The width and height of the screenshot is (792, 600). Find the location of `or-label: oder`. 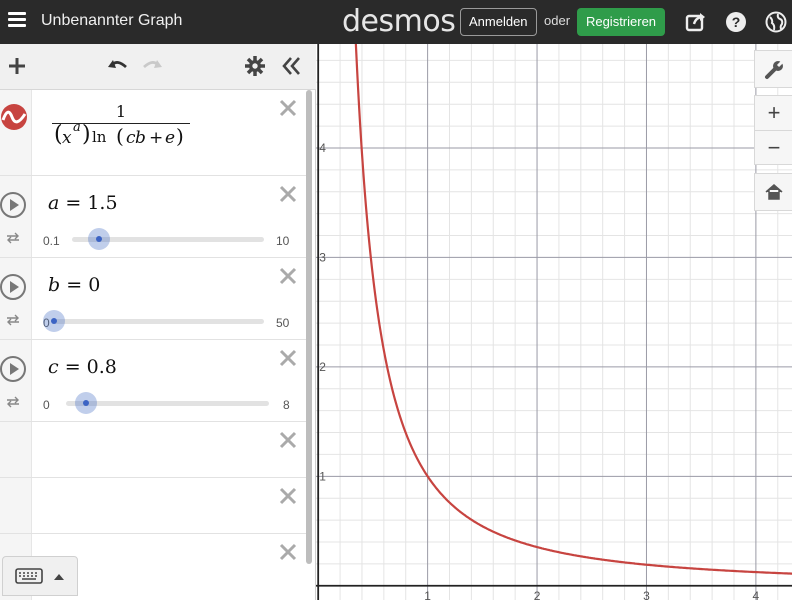

or-label: oder is located at coordinates (557, 20).